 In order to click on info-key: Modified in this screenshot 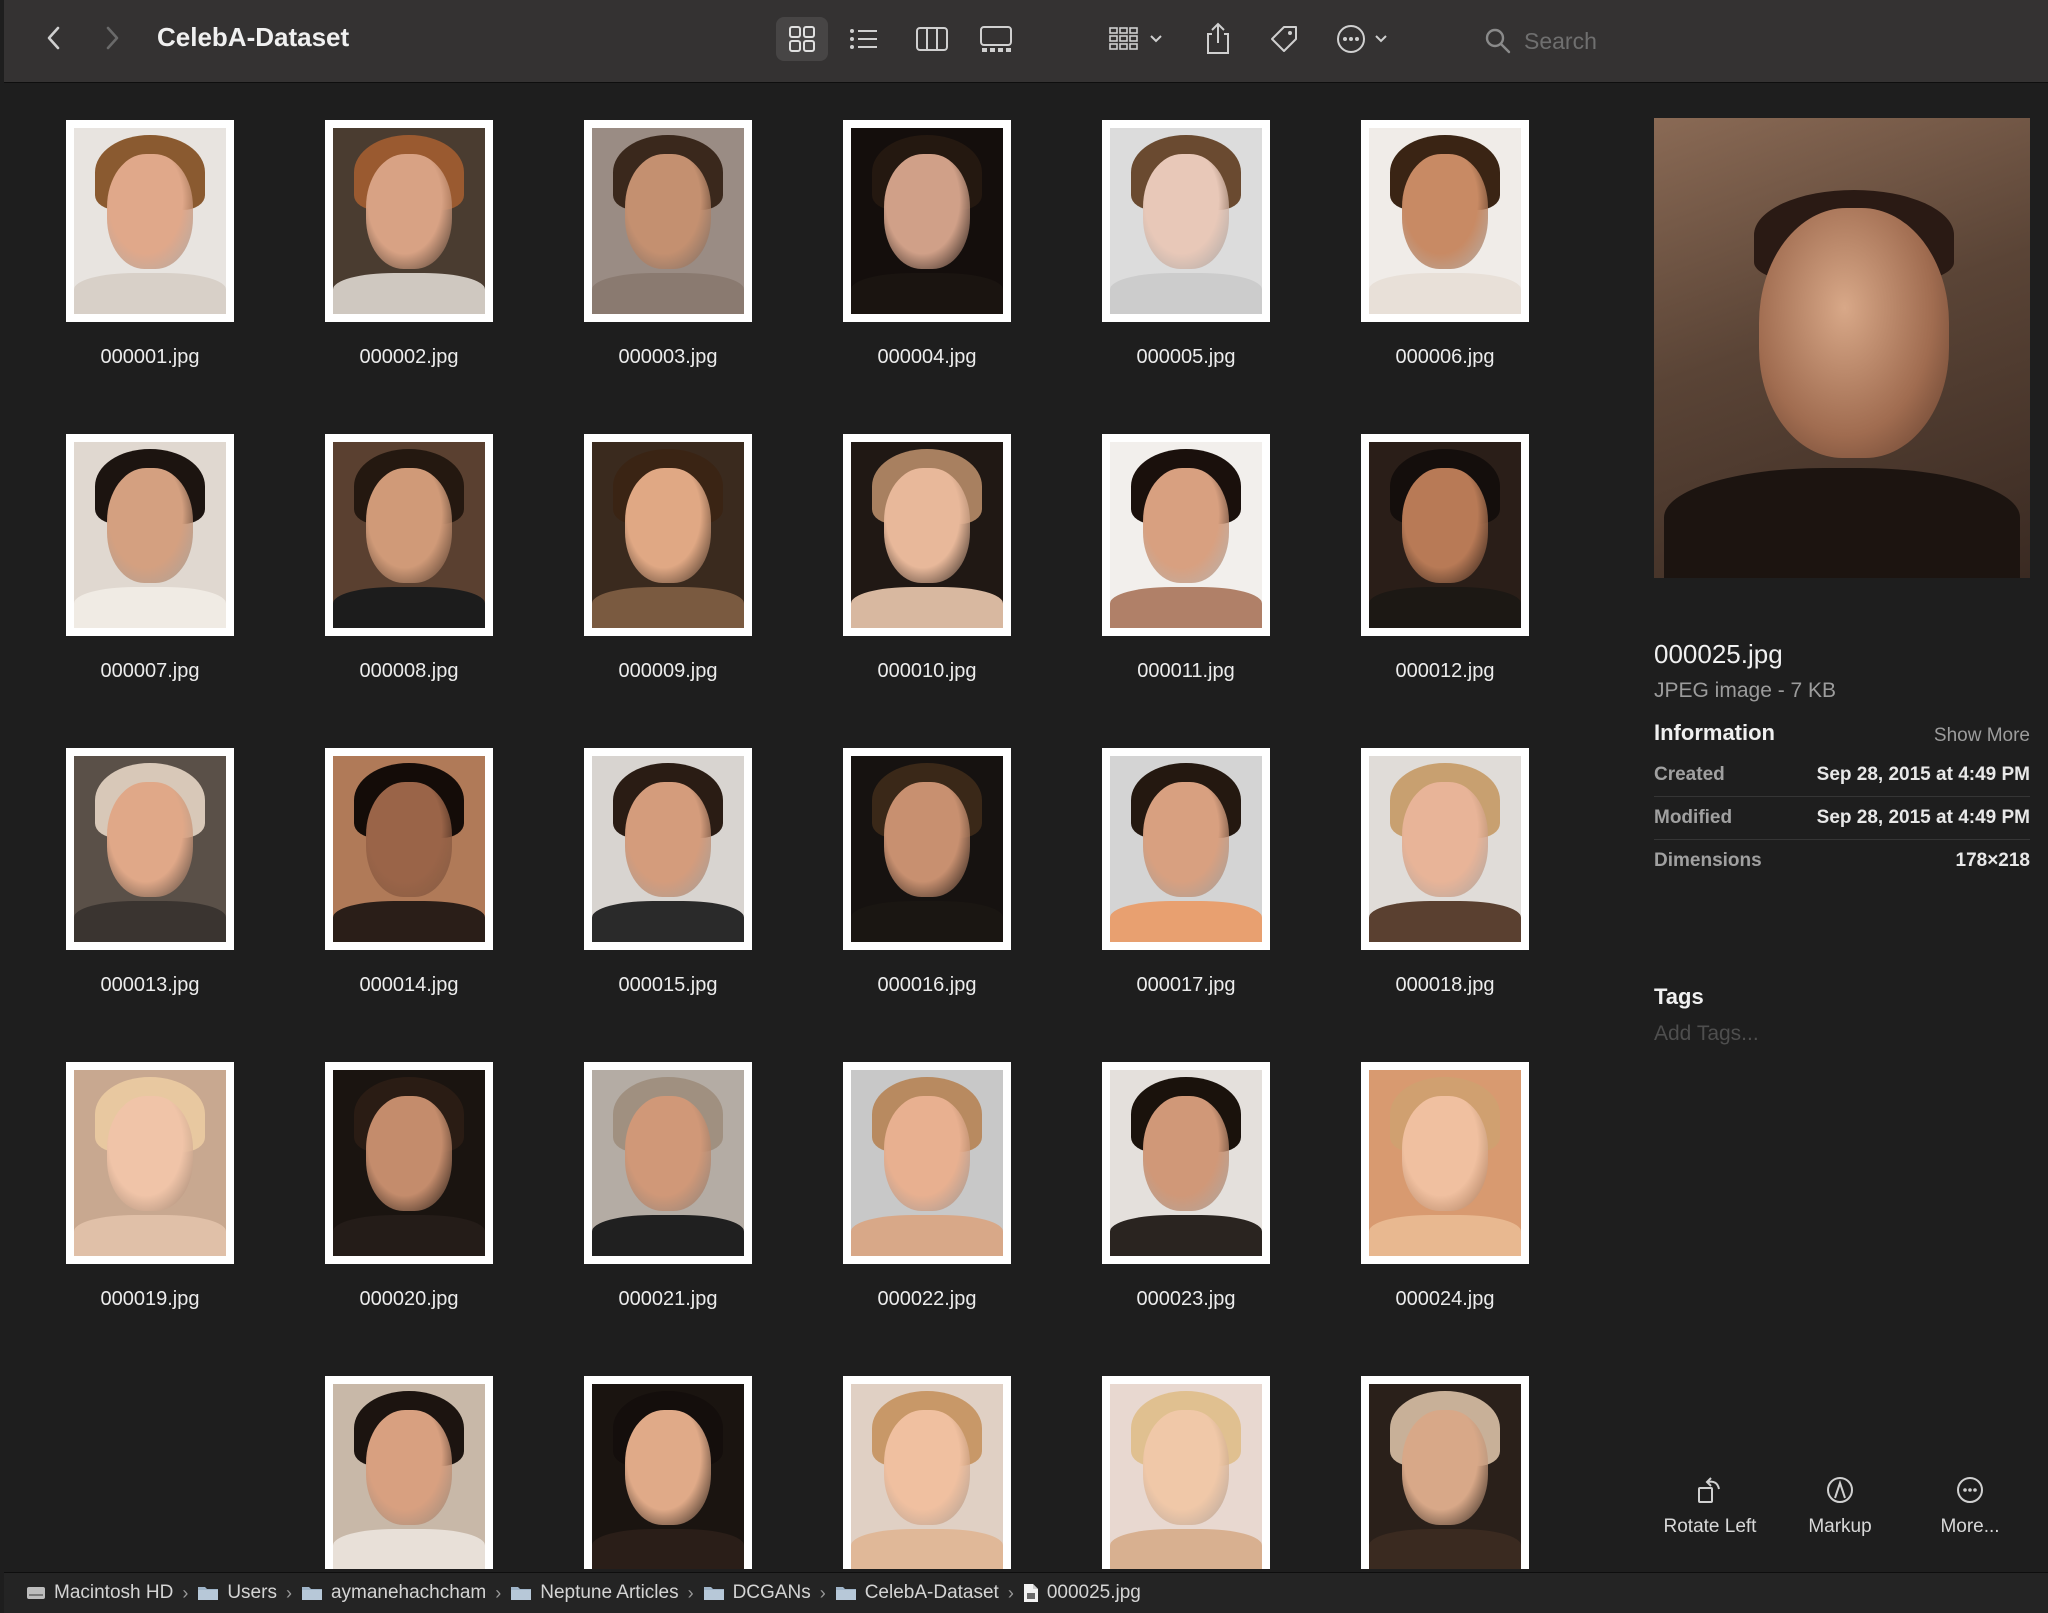, I will do `click(1693, 817)`.